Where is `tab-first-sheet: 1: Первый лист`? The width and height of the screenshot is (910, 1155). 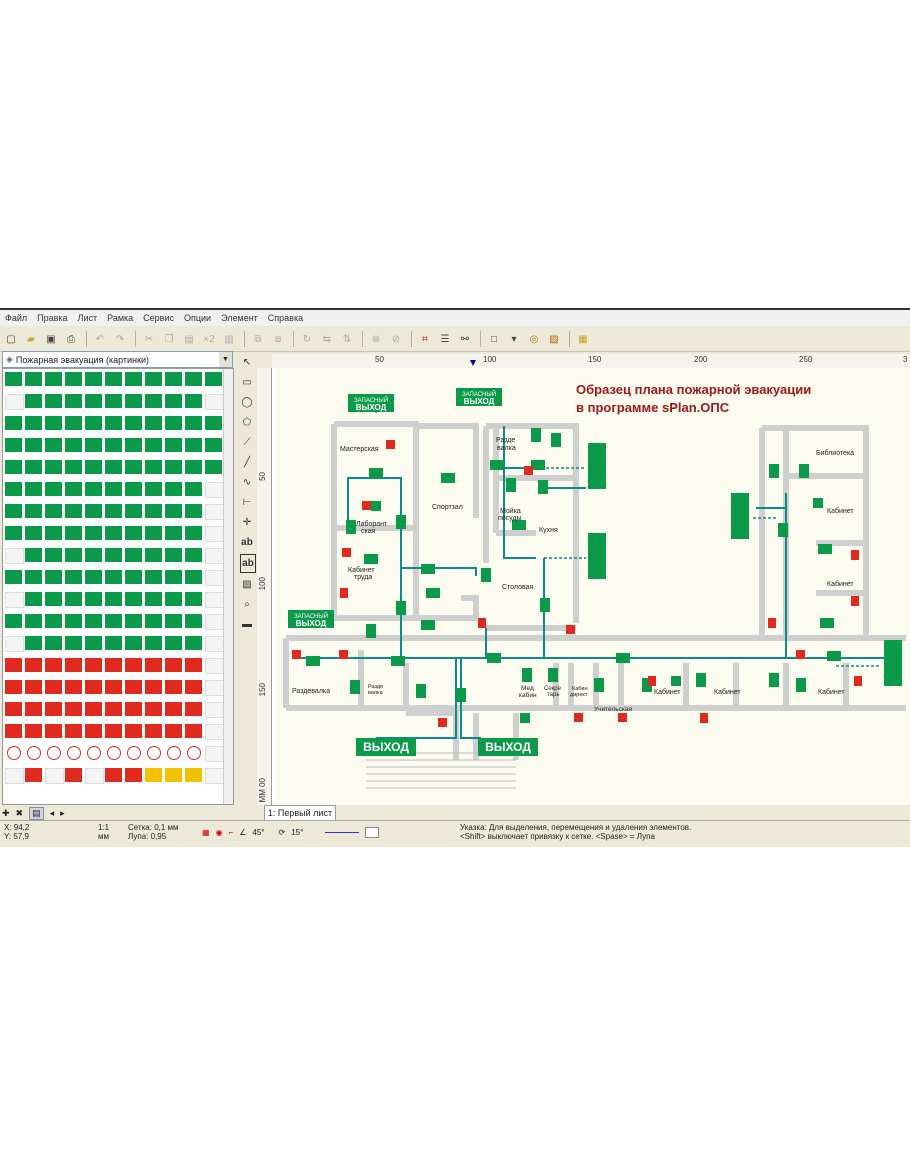 tab-first-sheet: 1: Первый лист is located at coordinates (300, 813).